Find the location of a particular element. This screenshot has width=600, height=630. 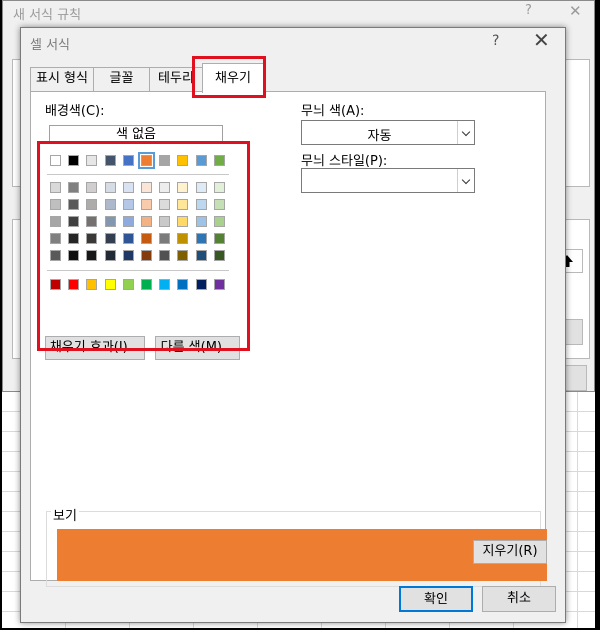

close-icon: ✕ is located at coordinates (541, 40).